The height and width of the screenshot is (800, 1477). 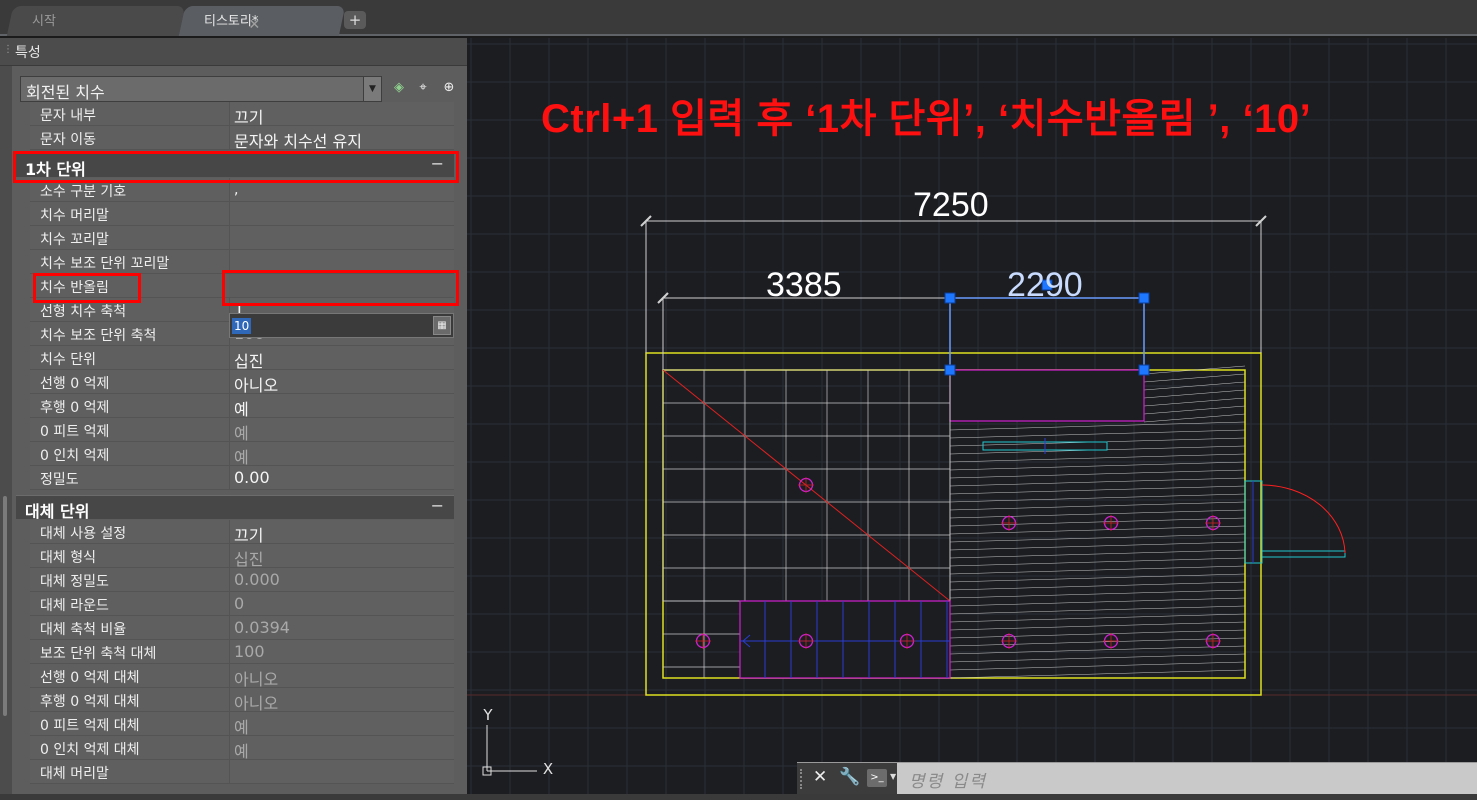 I want to click on property-row: 문자 내부 끄기, so click(x=242, y=114).